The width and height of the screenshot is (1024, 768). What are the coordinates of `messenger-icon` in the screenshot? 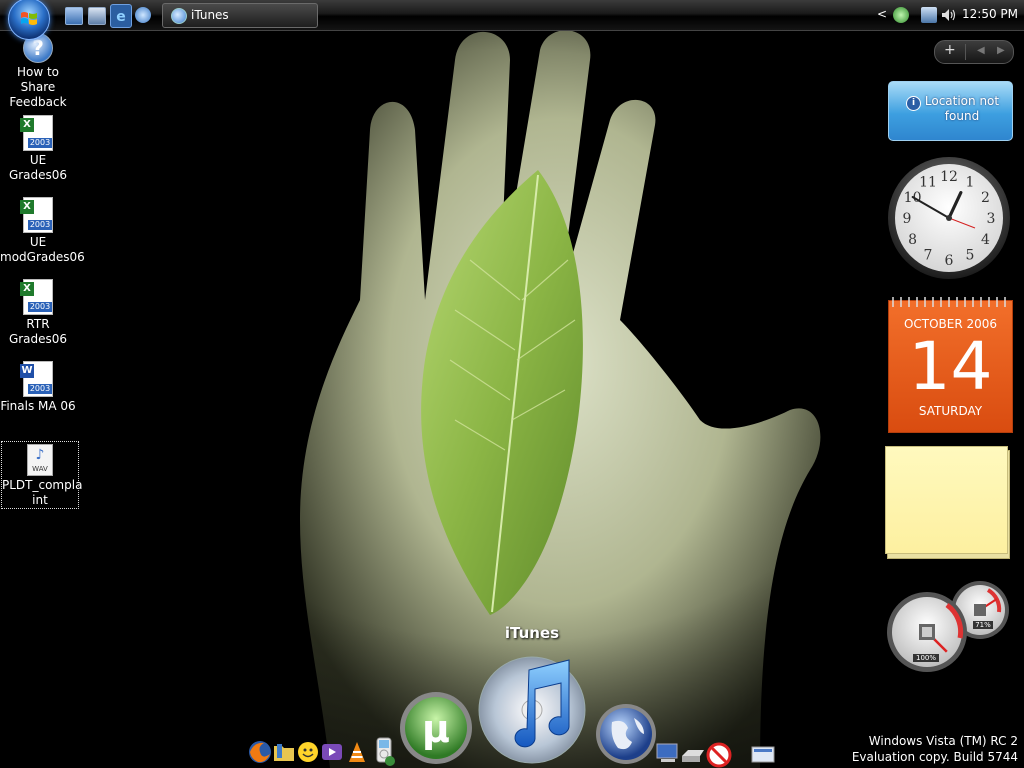 It's located at (308, 752).